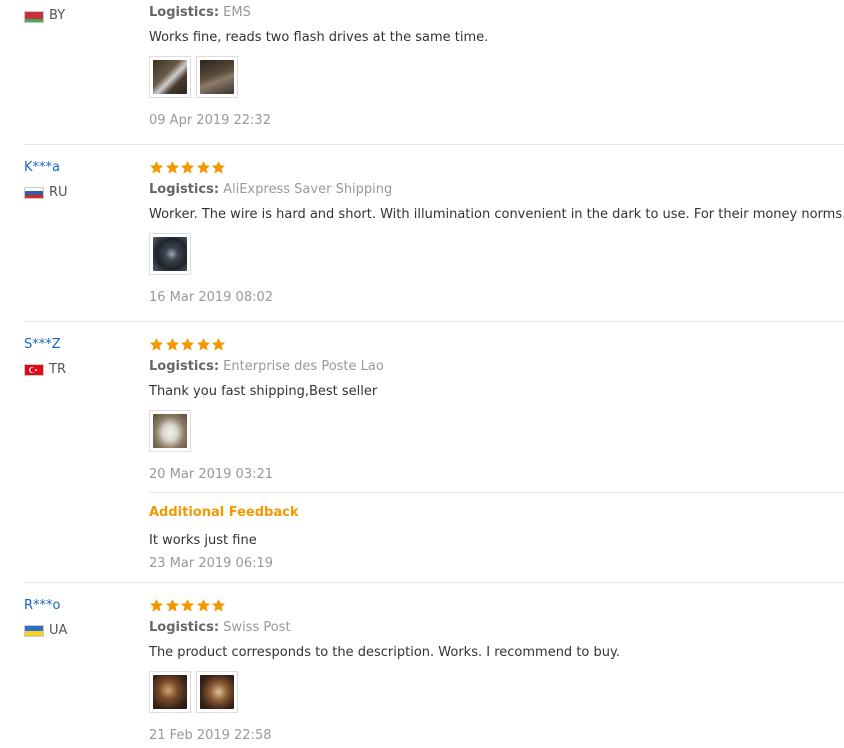  Describe the element at coordinates (210, 120) in the screenshot. I see `review-date: 09 Apr 2019 22:32` at that location.